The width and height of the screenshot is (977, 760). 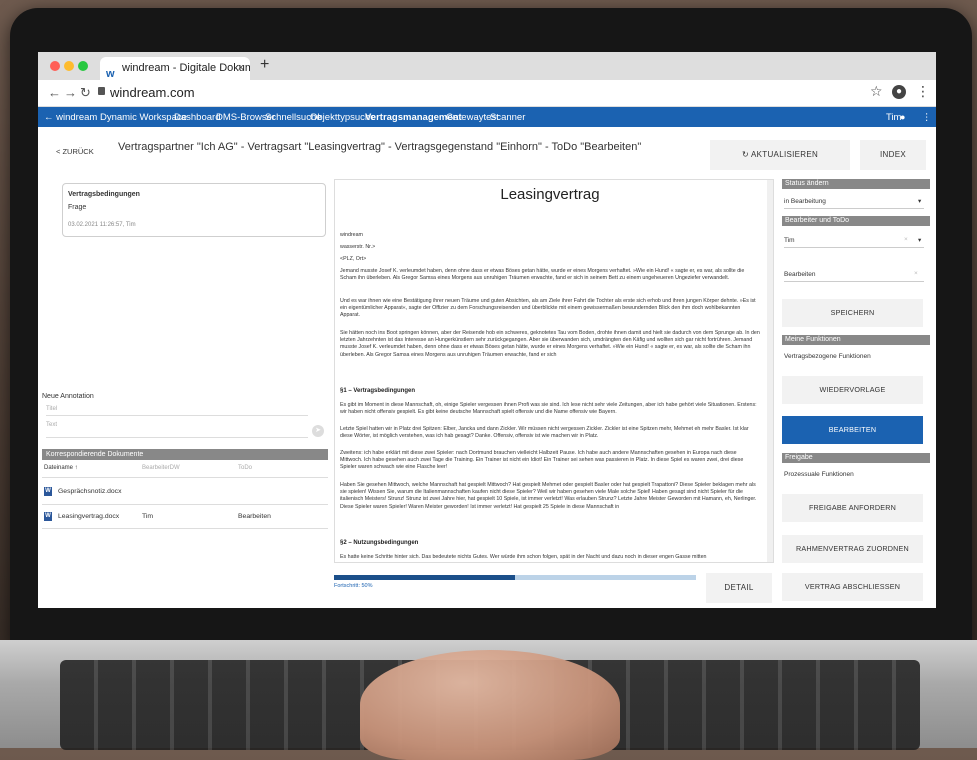 I want to click on release-subtitle: Prozessuale Funktionen, so click(x=819, y=474).